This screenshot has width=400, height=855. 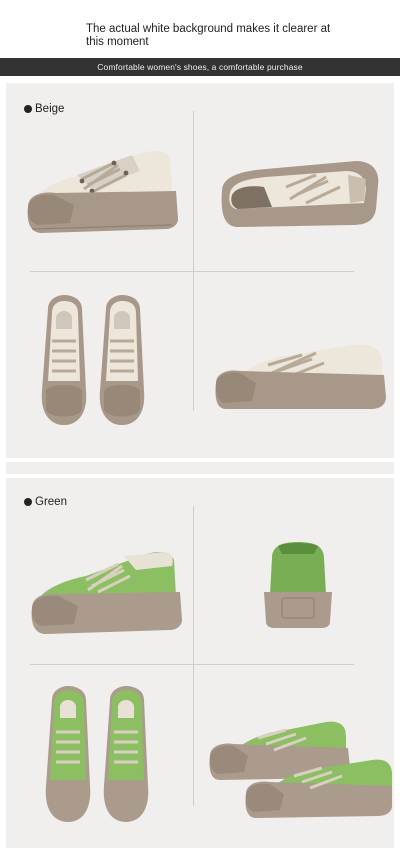 I want to click on color-label-text: Green, so click(x=51, y=502).